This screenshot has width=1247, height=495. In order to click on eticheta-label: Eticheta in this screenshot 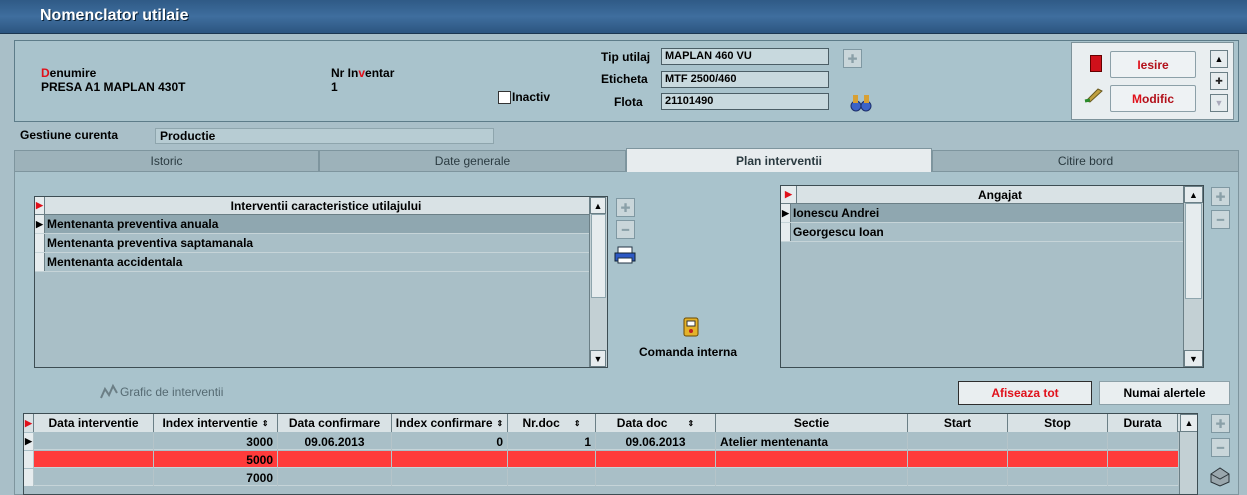, I will do `click(624, 79)`.